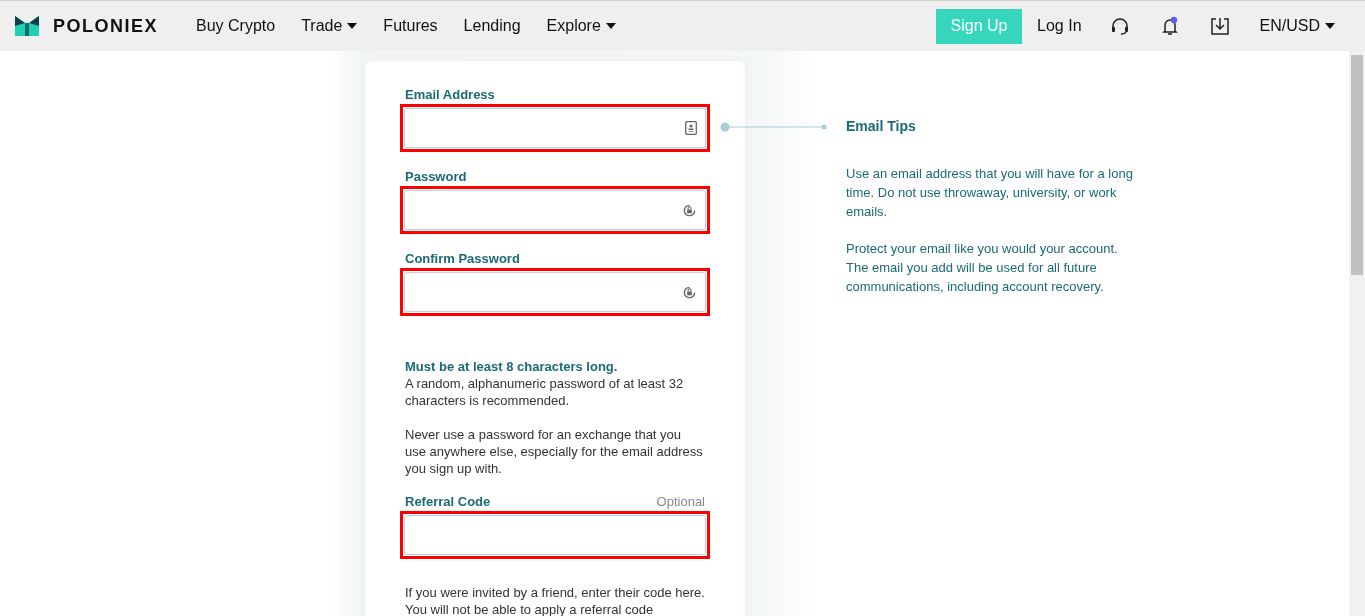 The height and width of the screenshot is (616, 1365). I want to click on download-icon, so click(1219, 26).